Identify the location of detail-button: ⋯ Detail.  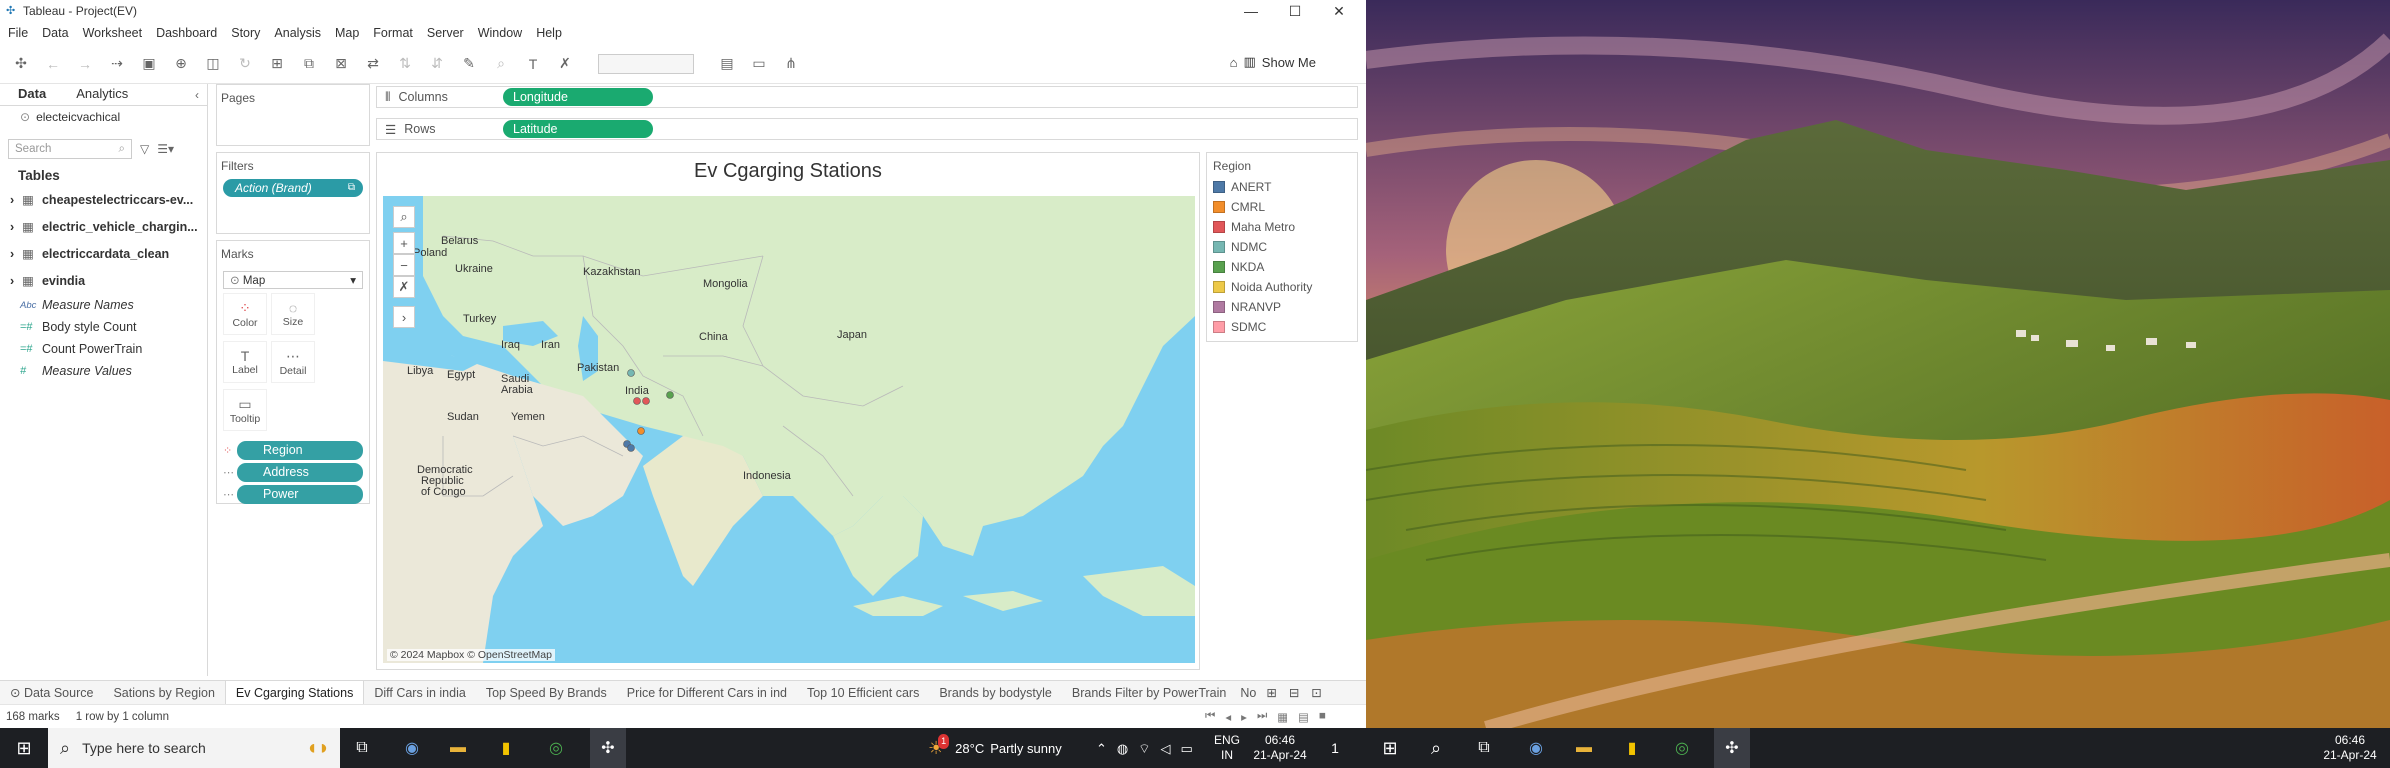
(293, 362).